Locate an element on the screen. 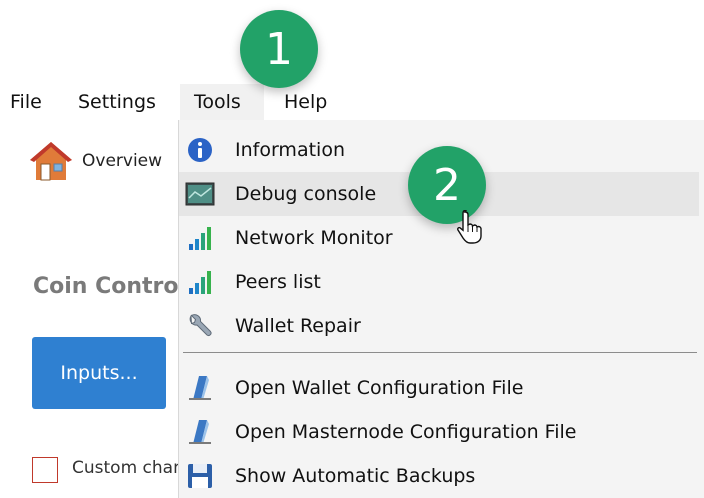  menu-item-label: Peers list is located at coordinates (278, 282).